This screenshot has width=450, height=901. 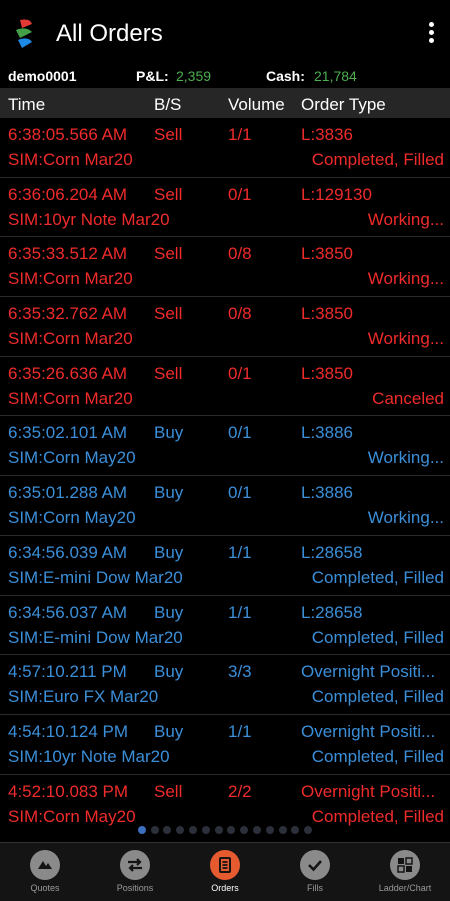 I want to click on page-title: All Orders, so click(x=109, y=33).